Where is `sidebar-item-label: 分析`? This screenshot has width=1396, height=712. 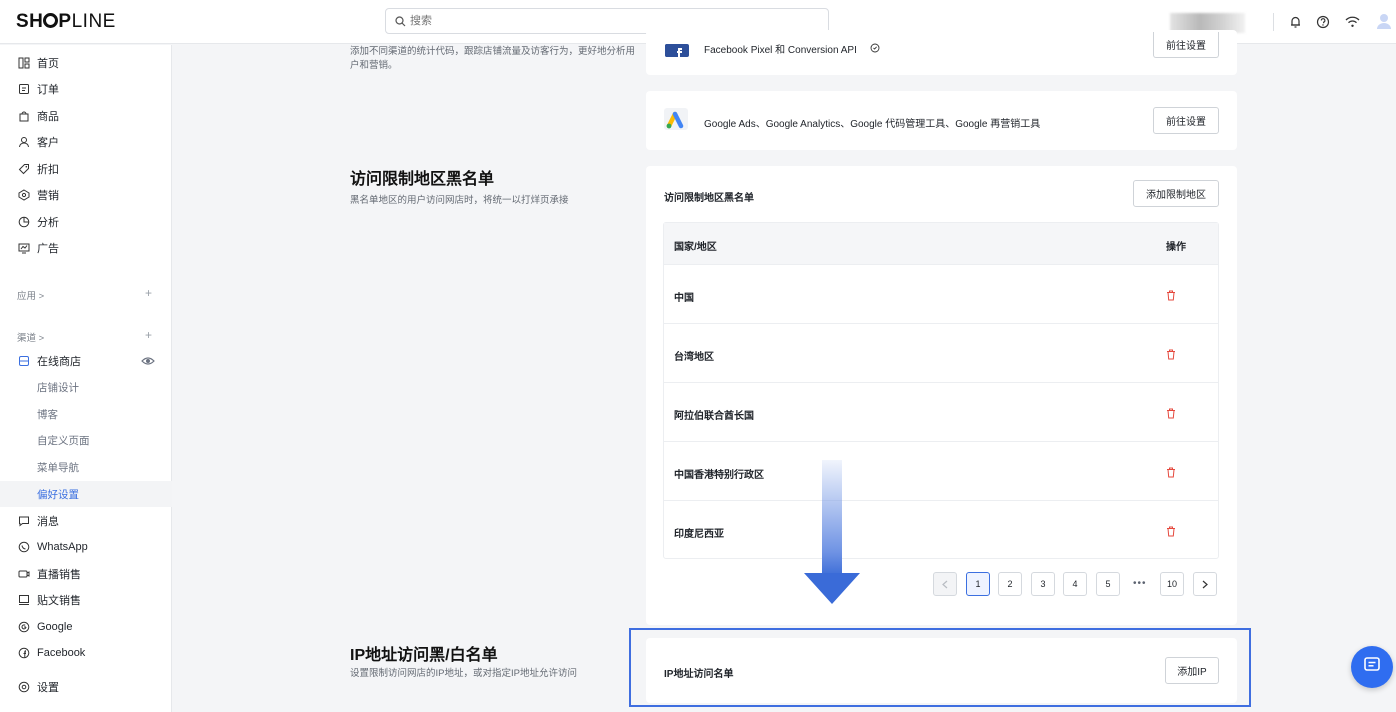 sidebar-item-label: 分析 is located at coordinates (48, 223).